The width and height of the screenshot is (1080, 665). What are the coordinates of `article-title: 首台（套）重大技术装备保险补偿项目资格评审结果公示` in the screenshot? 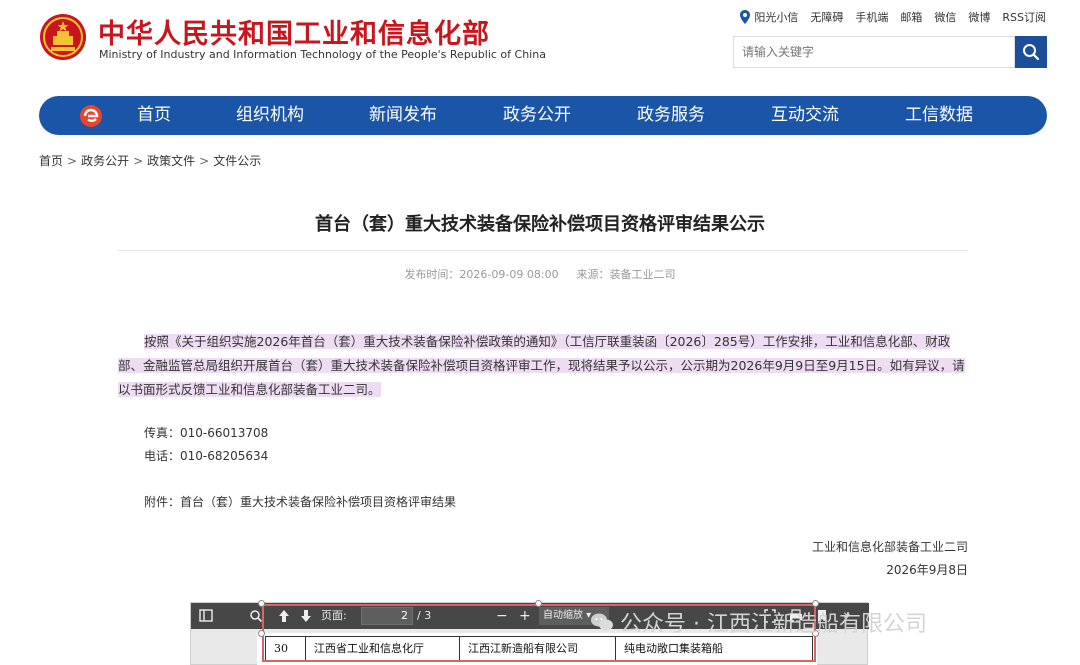 It's located at (540, 224).